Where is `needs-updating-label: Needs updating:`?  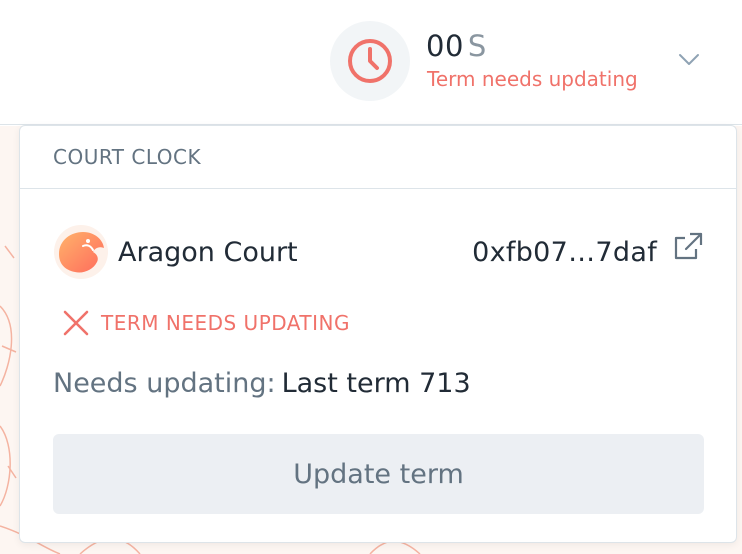
needs-updating-label: Needs updating: is located at coordinates (164, 383).